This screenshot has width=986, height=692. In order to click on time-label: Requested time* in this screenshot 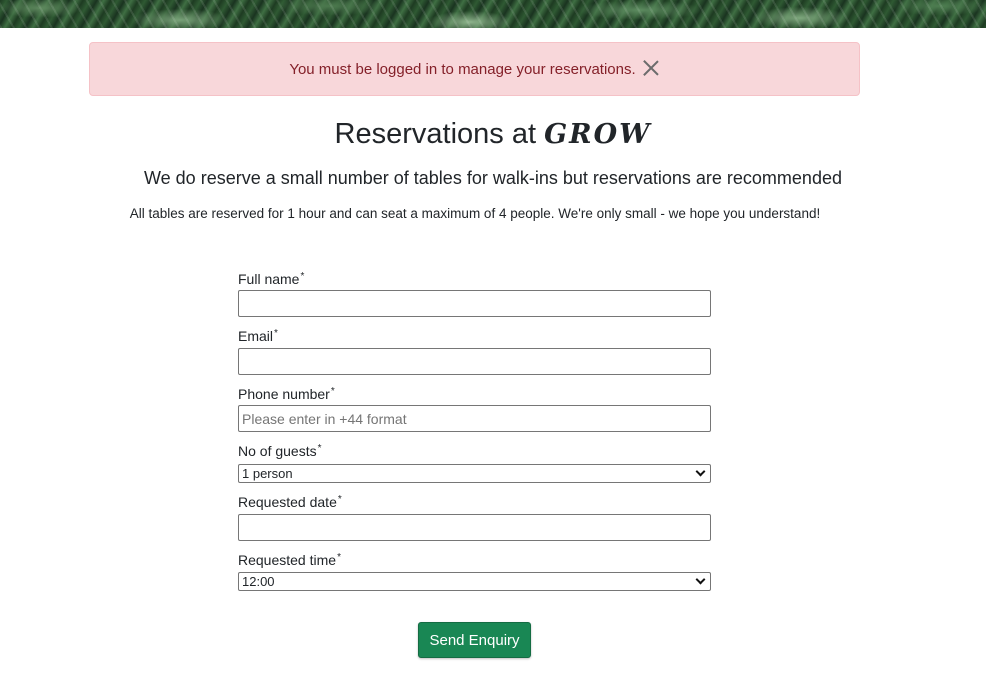, I will do `click(289, 560)`.